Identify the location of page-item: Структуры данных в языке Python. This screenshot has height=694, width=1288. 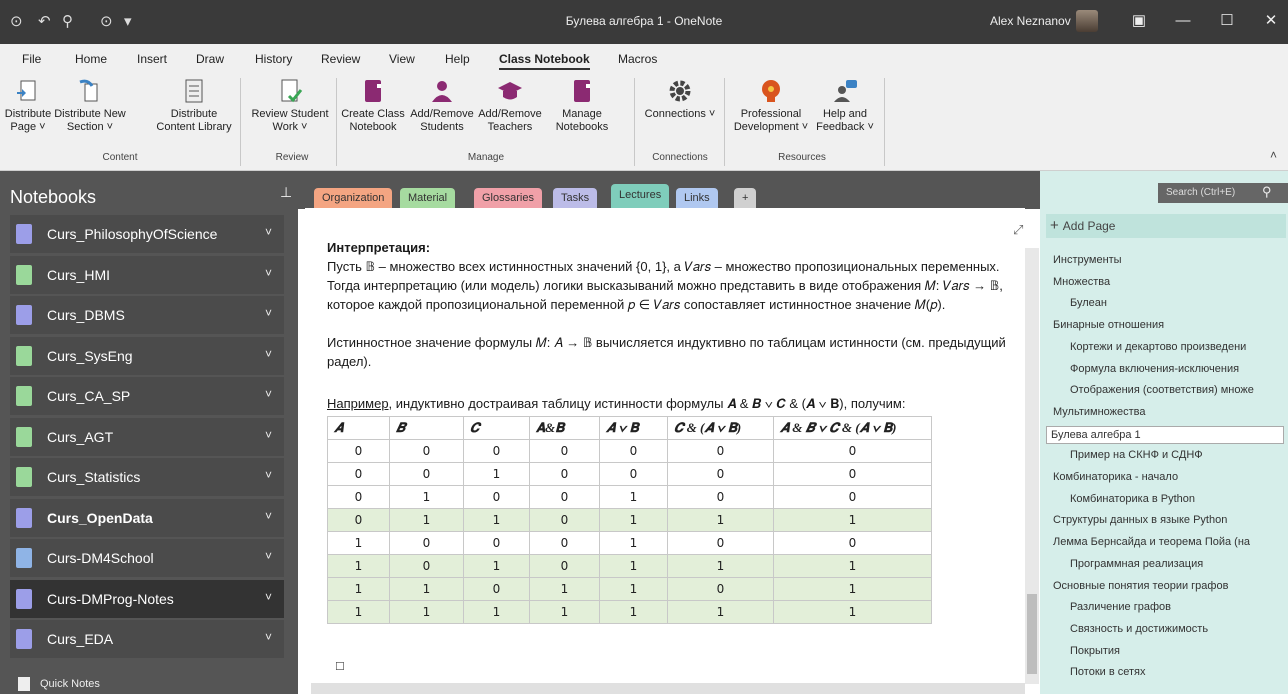
(1140, 520).